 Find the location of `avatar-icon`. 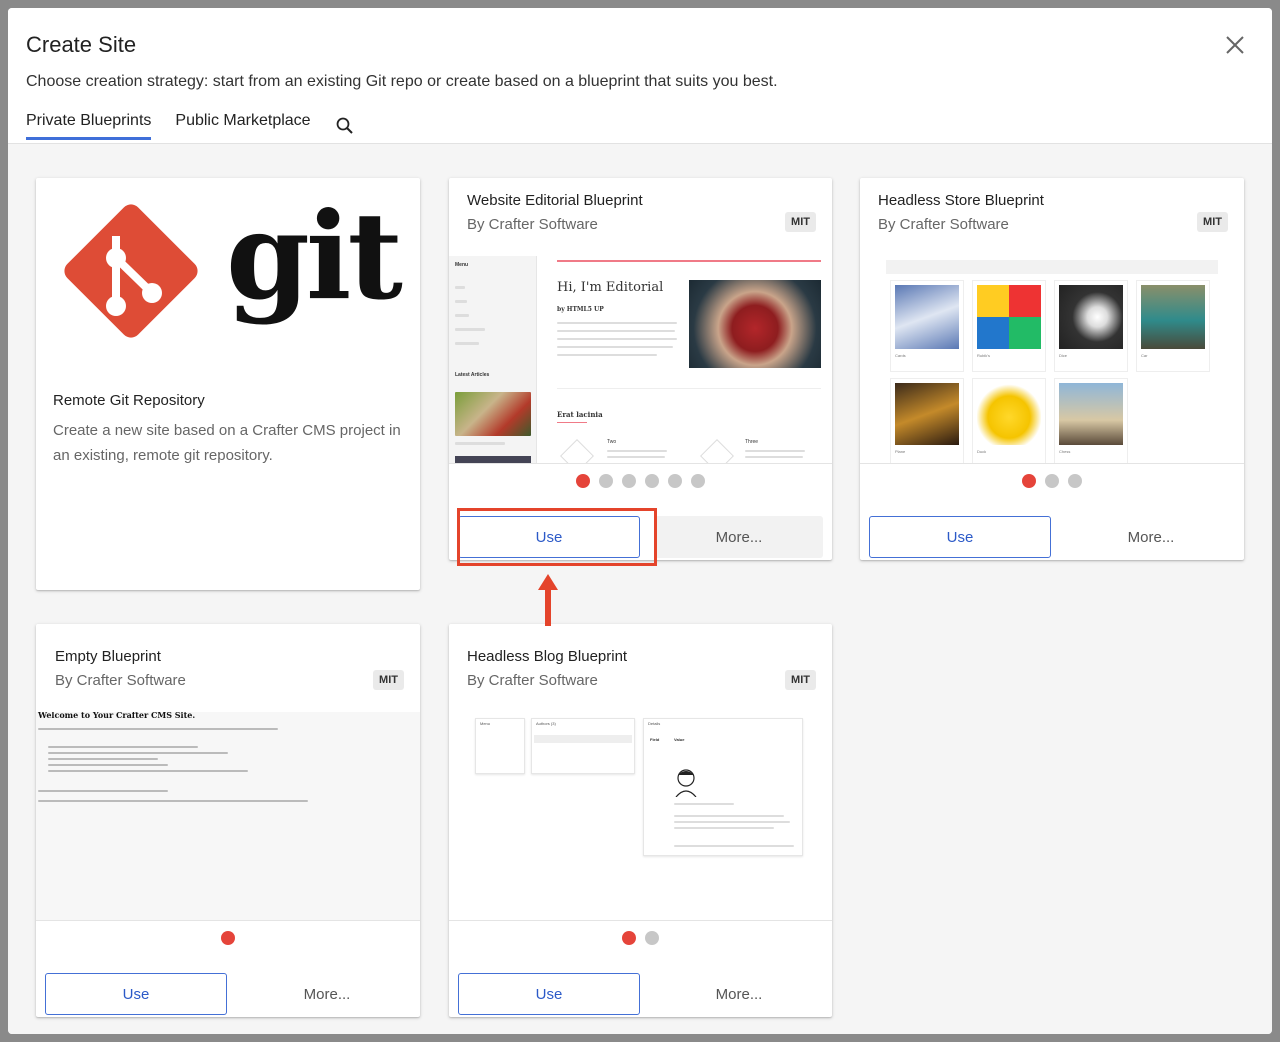

avatar-icon is located at coordinates (686, 783).